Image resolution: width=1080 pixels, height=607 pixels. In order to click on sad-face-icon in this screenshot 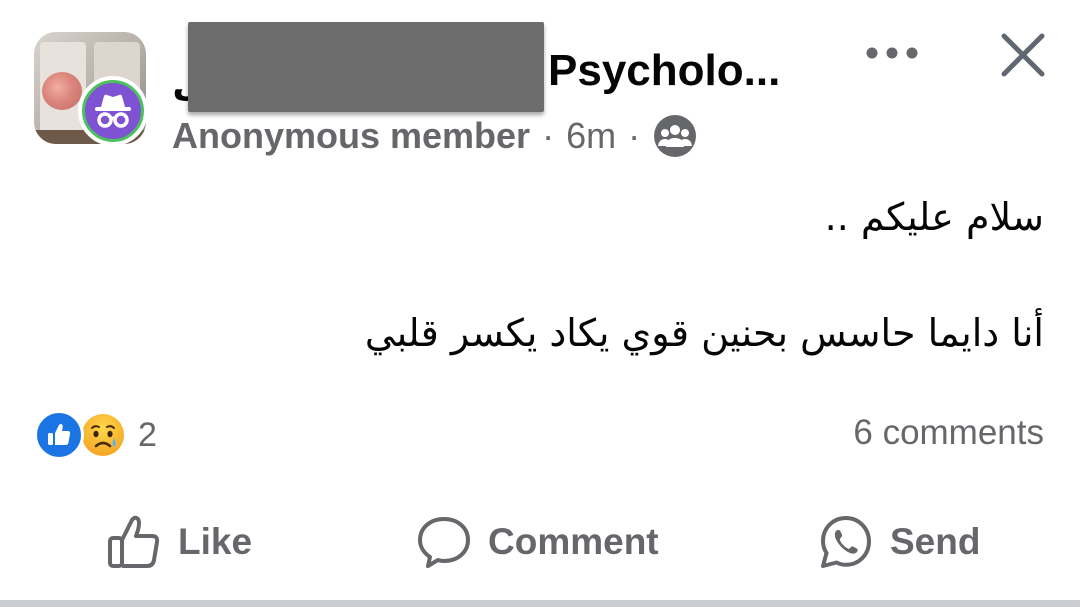, I will do `click(103, 435)`.